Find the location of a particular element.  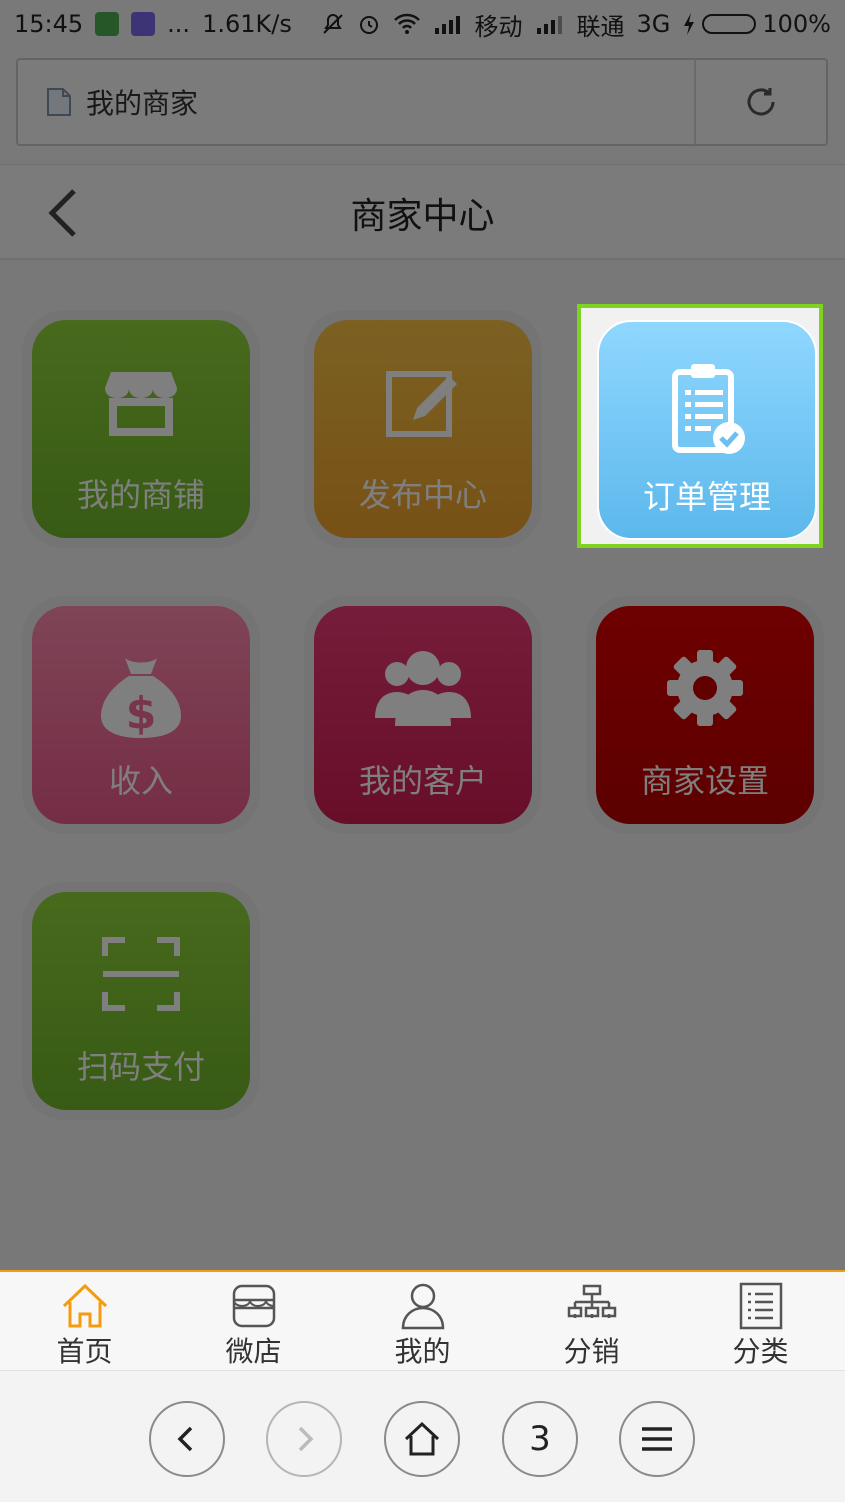

nav-category: 分类 is located at coordinates (760, 1321).